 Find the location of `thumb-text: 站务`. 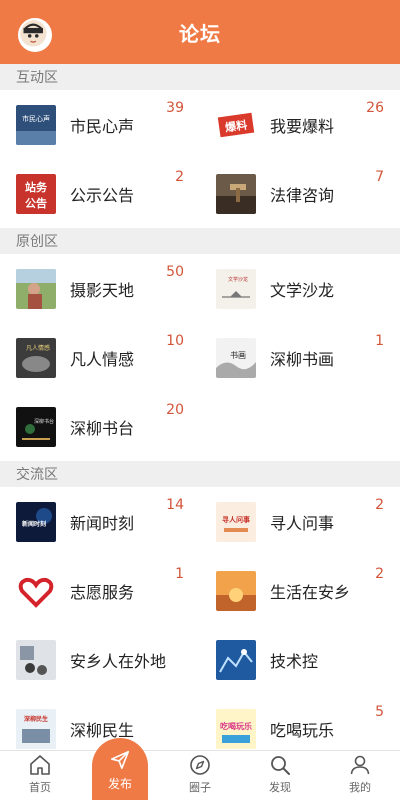

thumb-text: 站务 is located at coordinates (36, 187).